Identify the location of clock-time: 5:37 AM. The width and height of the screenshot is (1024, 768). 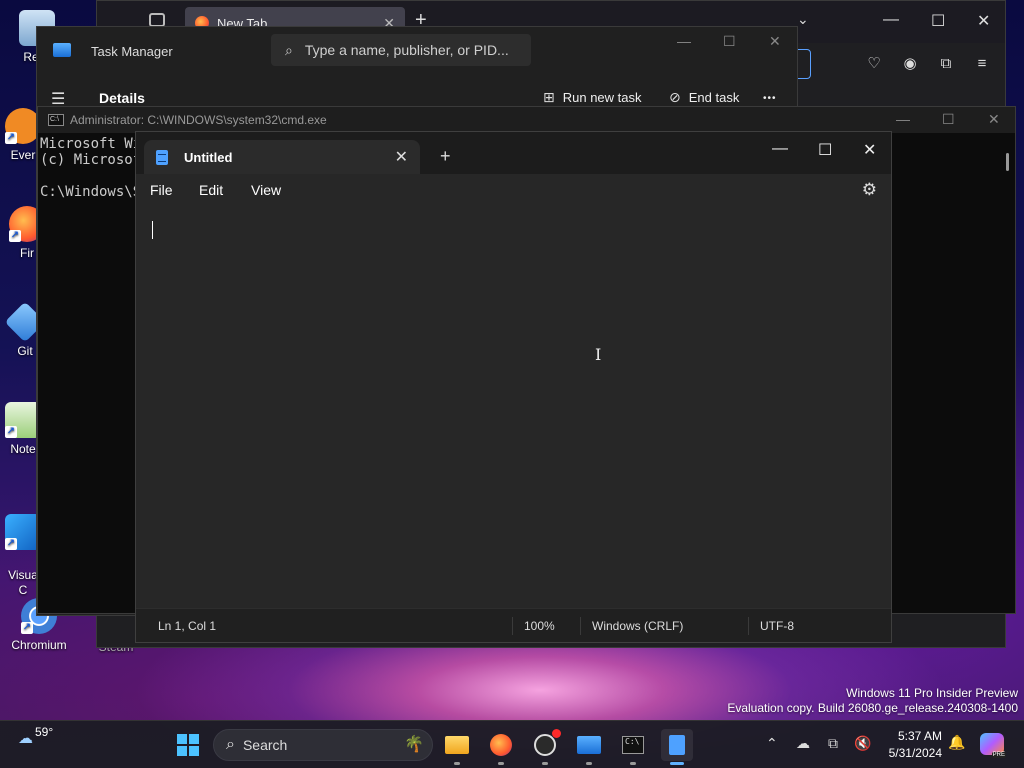
(919, 736).